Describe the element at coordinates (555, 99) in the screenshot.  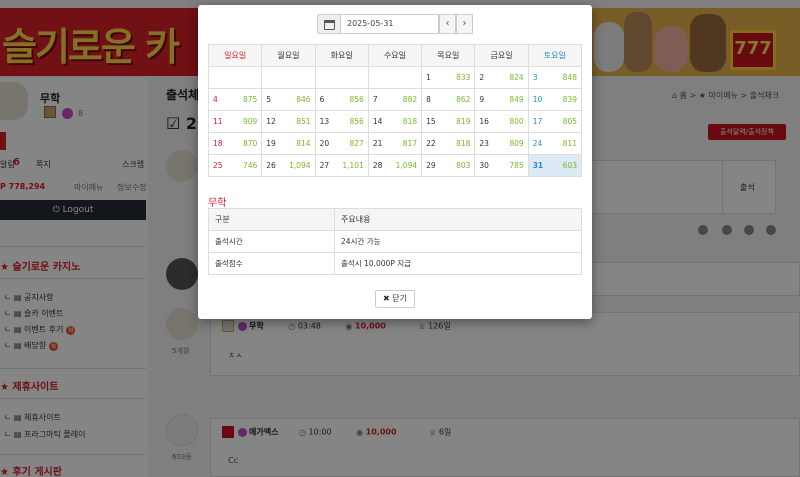
I see `calendar-day-cell: 10 839` at that location.